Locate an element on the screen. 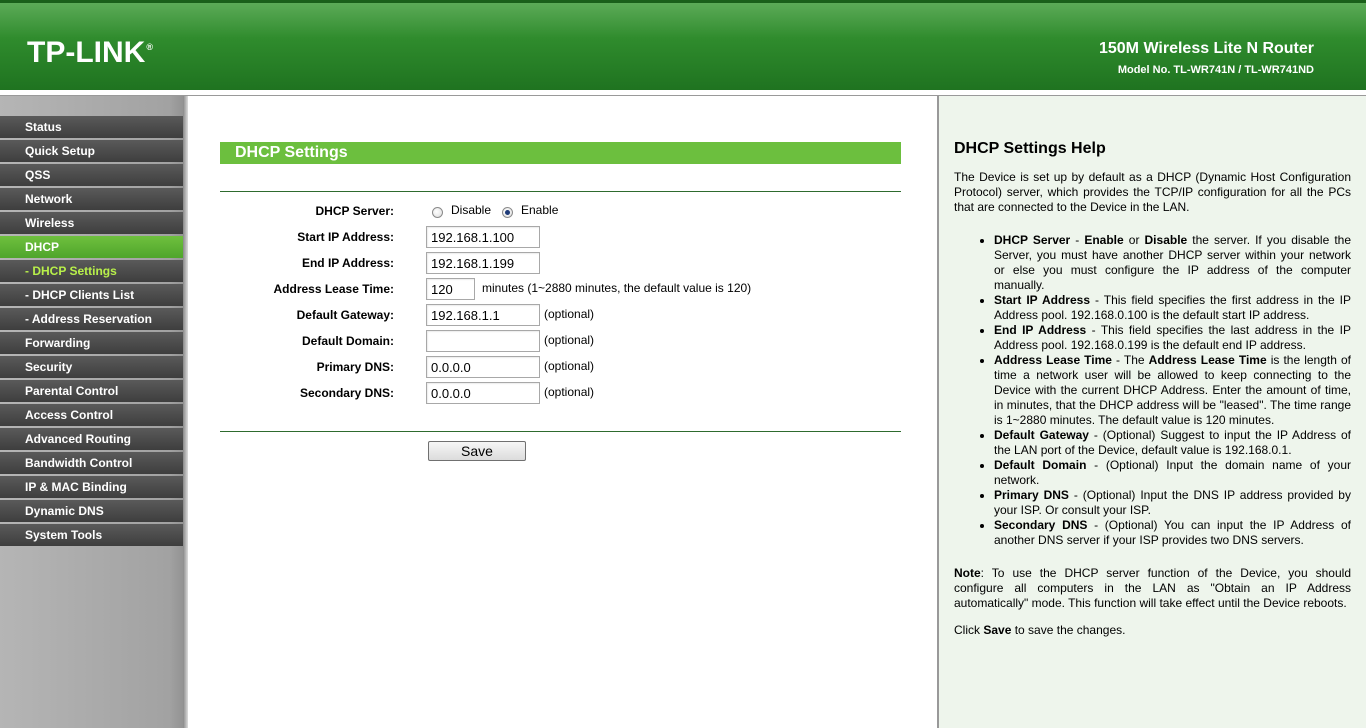 The width and height of the screenshot is (1366, 728). lease-time-input is located at coordinates (450, 289).